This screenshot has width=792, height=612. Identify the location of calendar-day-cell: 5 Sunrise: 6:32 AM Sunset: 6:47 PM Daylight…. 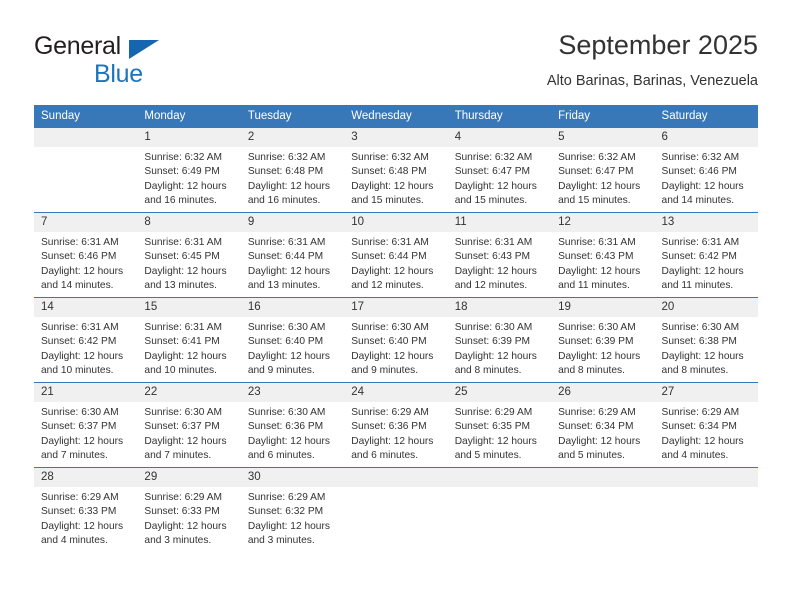
(603, 170).